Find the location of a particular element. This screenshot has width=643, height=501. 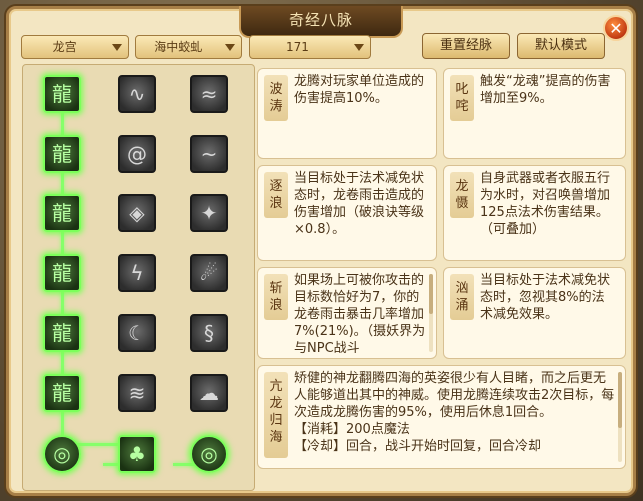

default-mode-button: 默认模式 is located at coordinates (561, 46).